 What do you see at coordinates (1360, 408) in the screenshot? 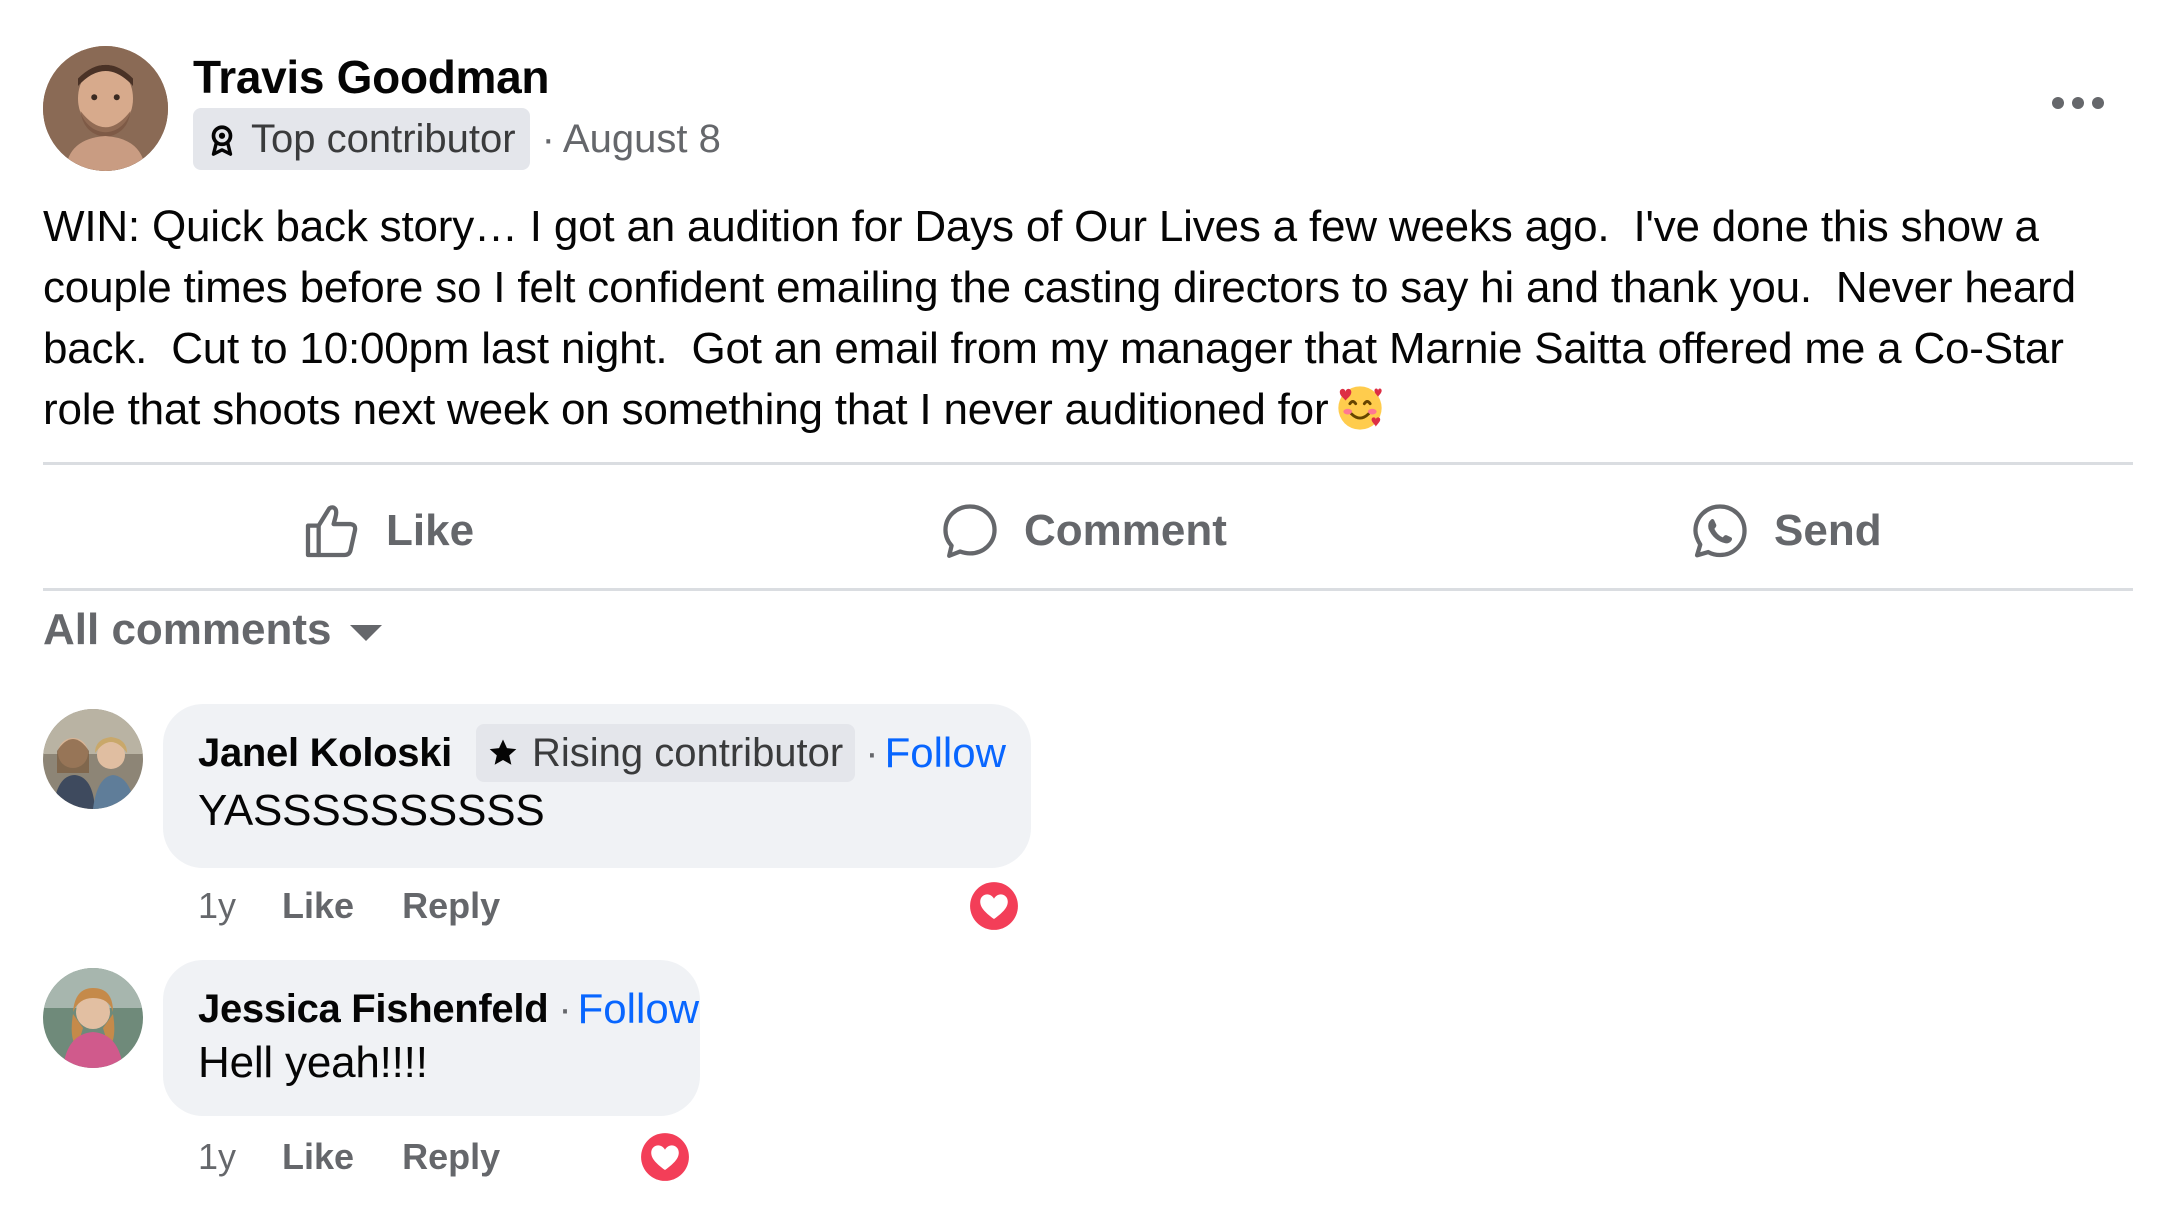
I see `smiling-face-with-hearts-emoji` at bounding box center [1360, 408].